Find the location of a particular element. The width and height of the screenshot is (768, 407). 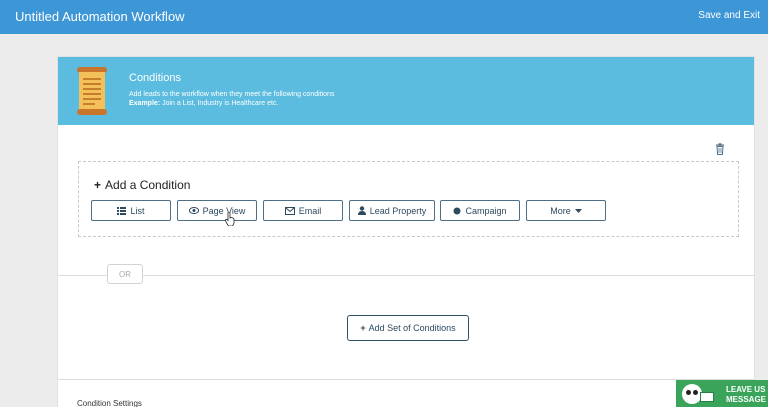

settings-divider is located at coordinates (406, 379).